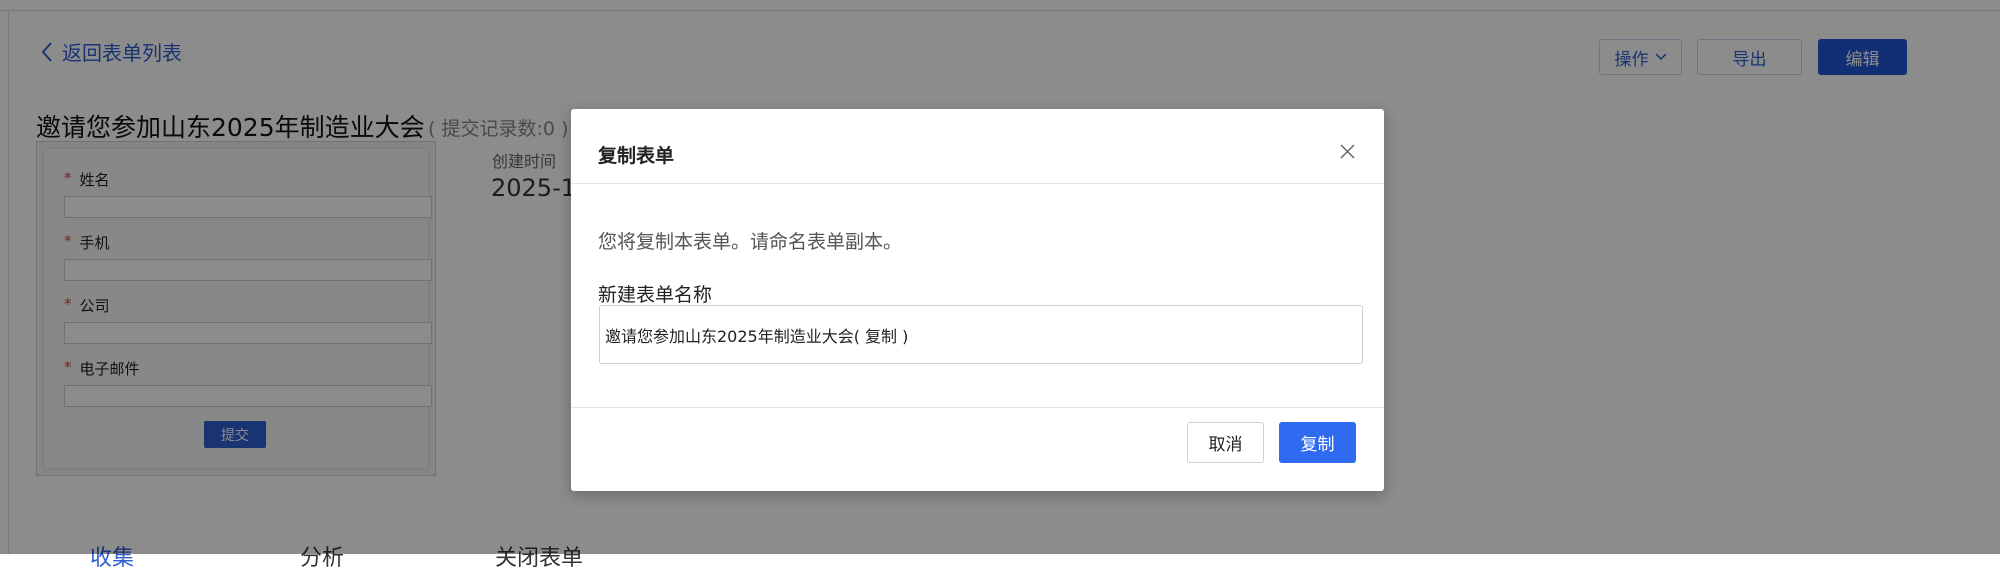 This screenshot has width=2000, height=572. What do you see at coordinates (1347, 151) in the screenshot?
I see `close-icon` at bounding box center [1347, 151].